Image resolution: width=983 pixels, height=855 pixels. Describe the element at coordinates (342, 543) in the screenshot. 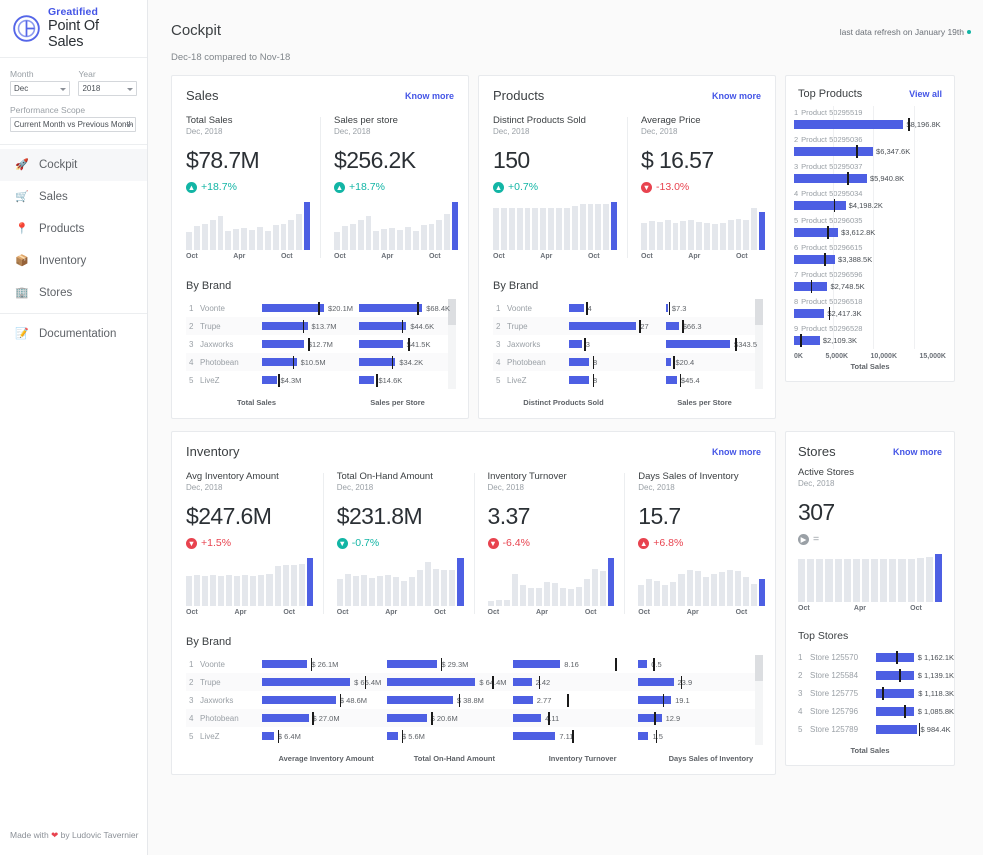

I see `trend-down-icon: ▼` at that location.